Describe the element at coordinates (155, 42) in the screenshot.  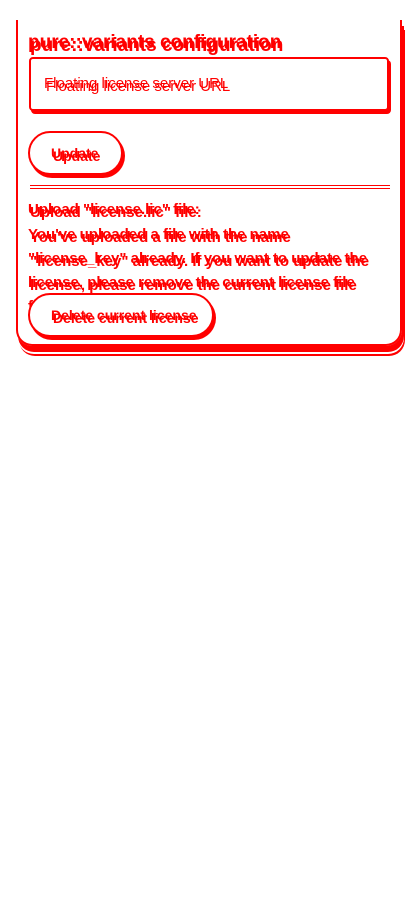
I see `page-title: pure::variants configuration` at that location.